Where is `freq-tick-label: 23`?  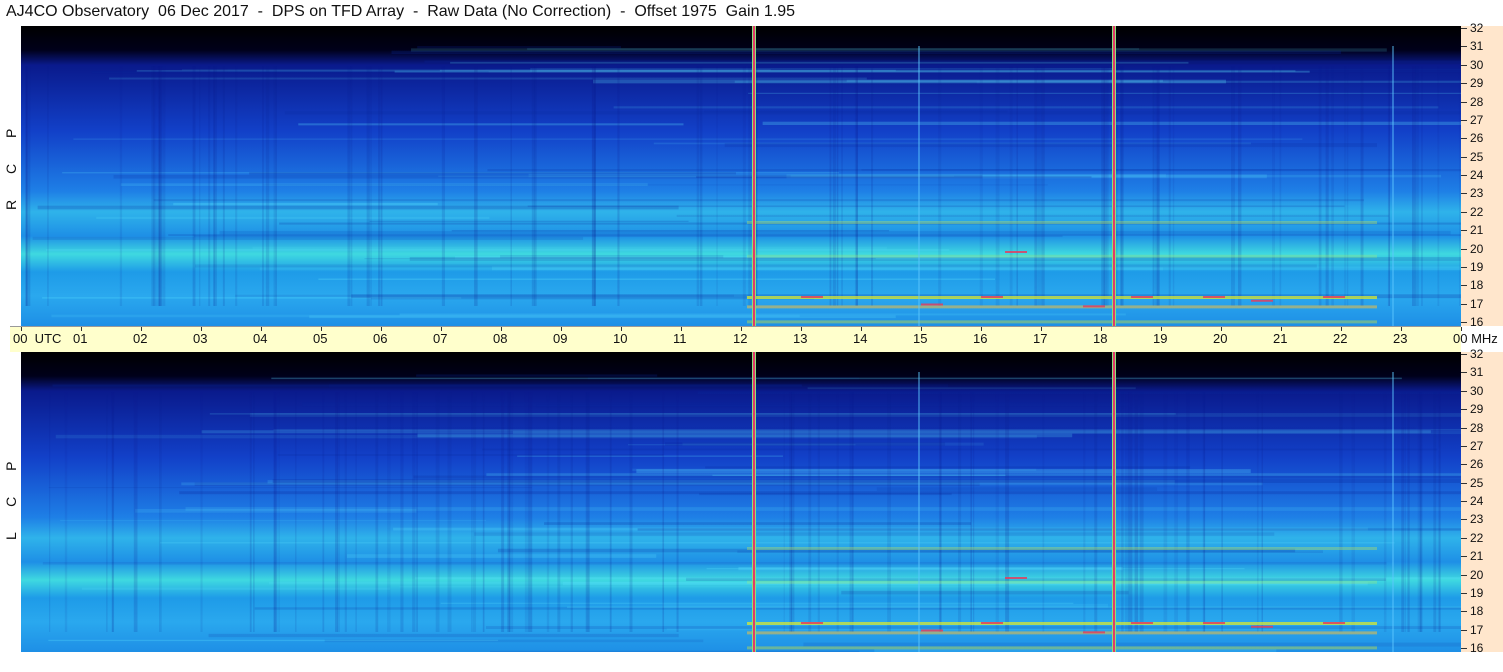 freq-tick-label: 23 is located at coordinates (1477, 519).